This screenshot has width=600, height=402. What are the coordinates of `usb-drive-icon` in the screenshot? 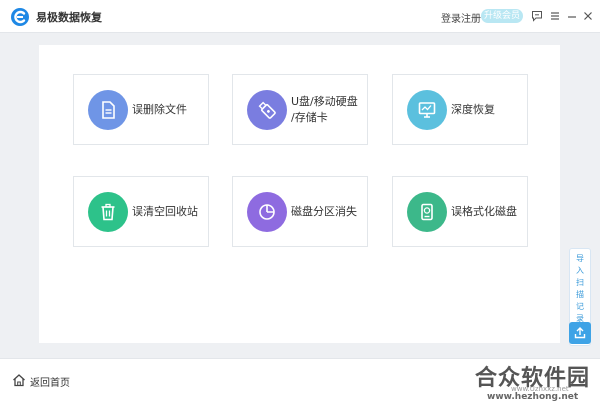 It's located at (267, 110).